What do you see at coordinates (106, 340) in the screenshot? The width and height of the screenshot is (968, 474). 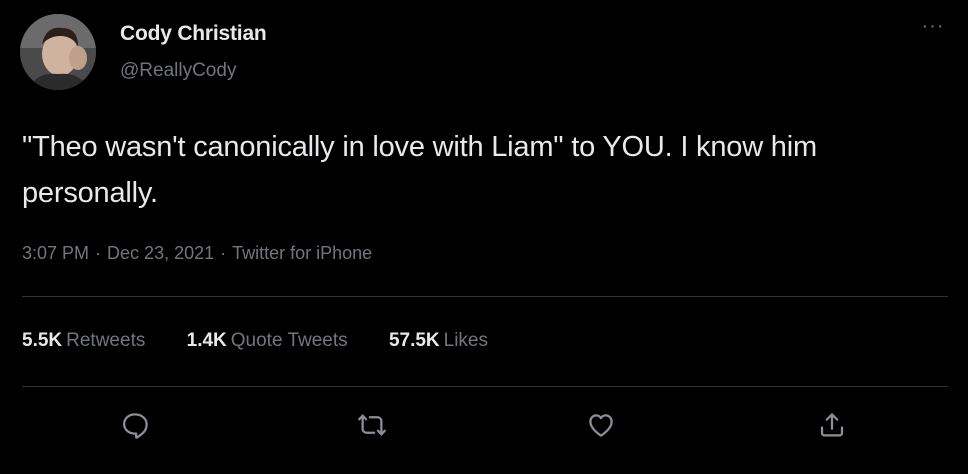 I see `retweets-label: Retweets` at bounding box center [106, 340].